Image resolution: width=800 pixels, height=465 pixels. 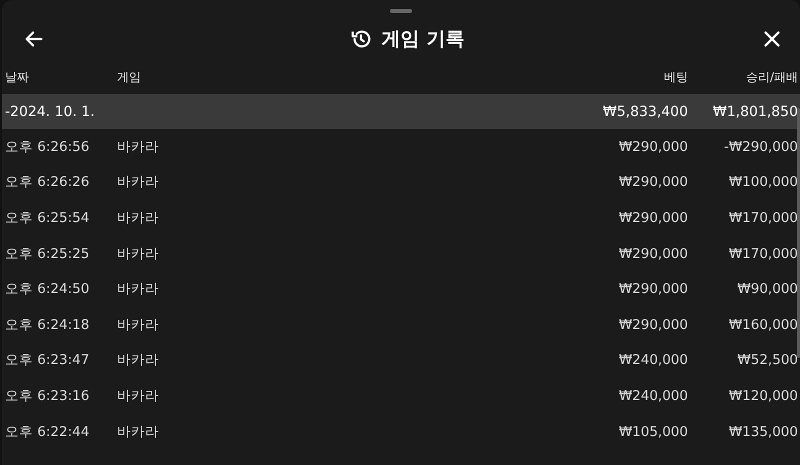 What do you see at coordinates (755, 112) in the screenshot?
I see `group-result-total: ₩1,801,850` at bounding box center [755, 112].